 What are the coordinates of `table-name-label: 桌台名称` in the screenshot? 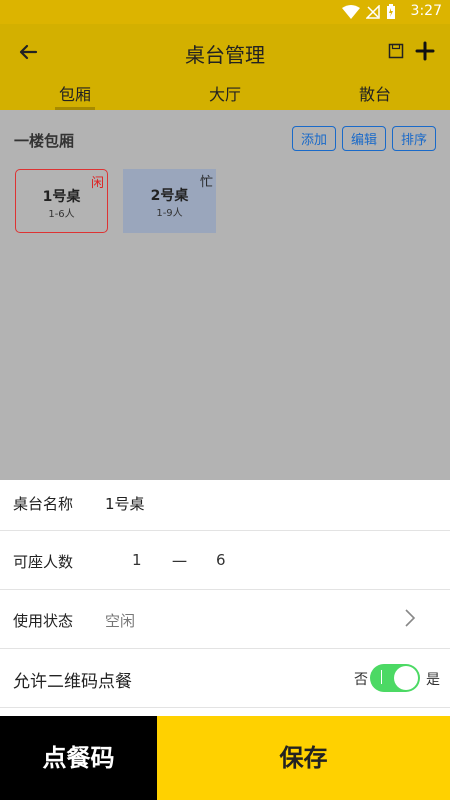 It's located at (43, 504).